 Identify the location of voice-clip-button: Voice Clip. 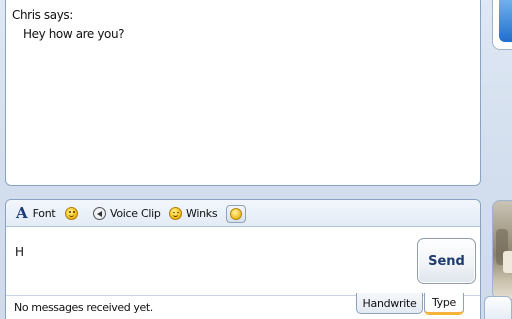
(127, 213).